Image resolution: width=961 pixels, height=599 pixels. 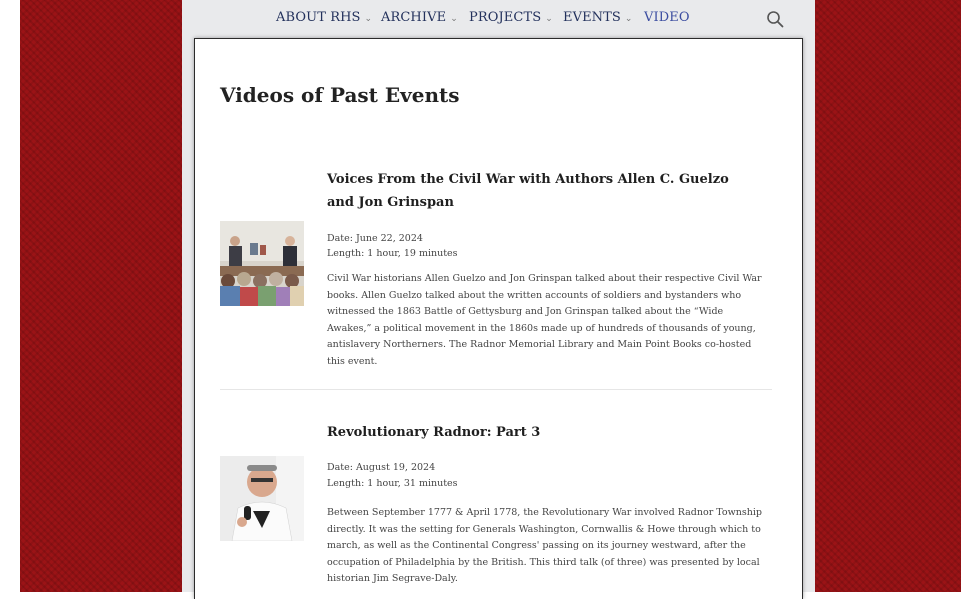 I want to click on video-length: Length: 1 hour, 19 minutes, so click(x=392, y=253).